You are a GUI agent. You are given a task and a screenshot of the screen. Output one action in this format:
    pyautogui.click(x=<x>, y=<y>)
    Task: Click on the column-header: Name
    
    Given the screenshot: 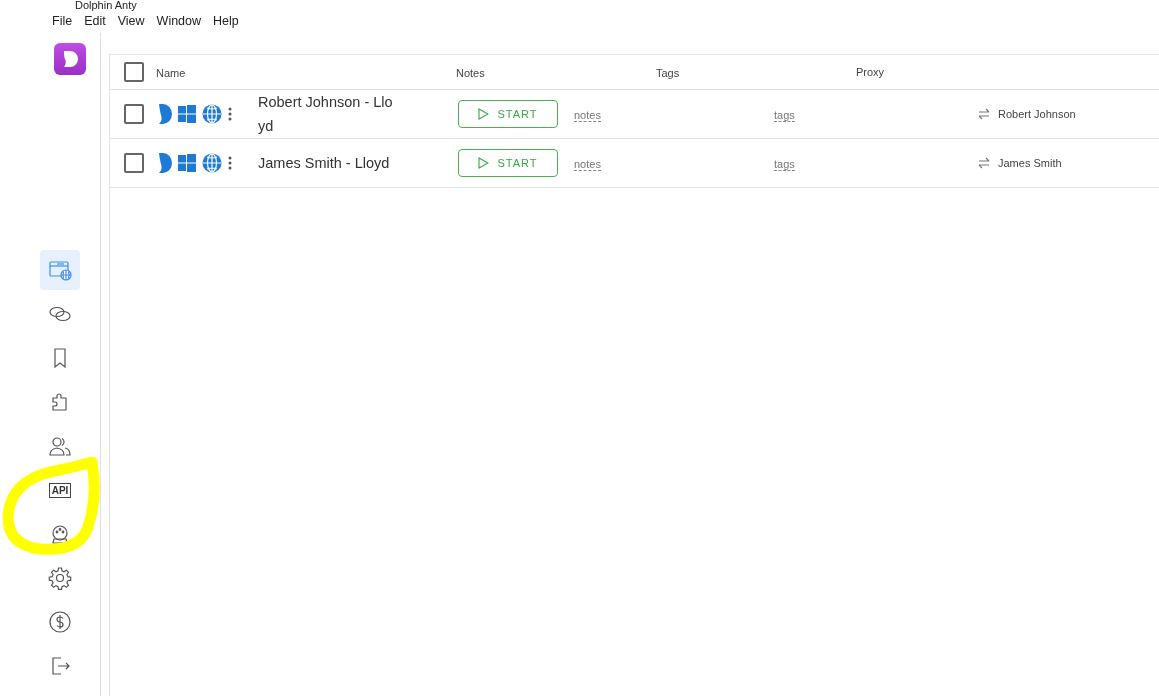 What is the action you would take?
    pyautogui.click(x=171, y=73)
    